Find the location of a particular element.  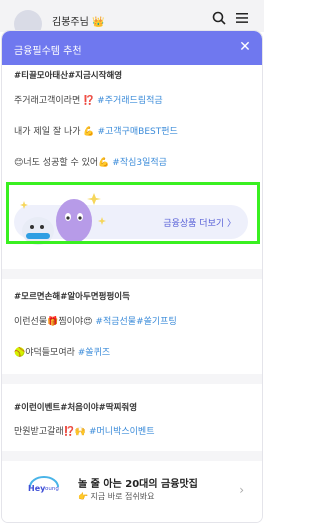

mascot-illustration is located at coordinates (63, 219).